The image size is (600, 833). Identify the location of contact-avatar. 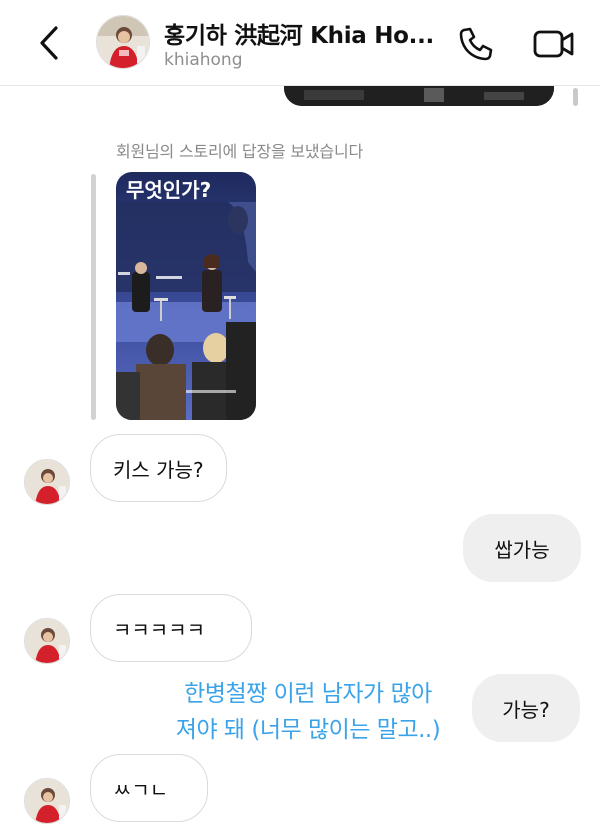
(123, 42).